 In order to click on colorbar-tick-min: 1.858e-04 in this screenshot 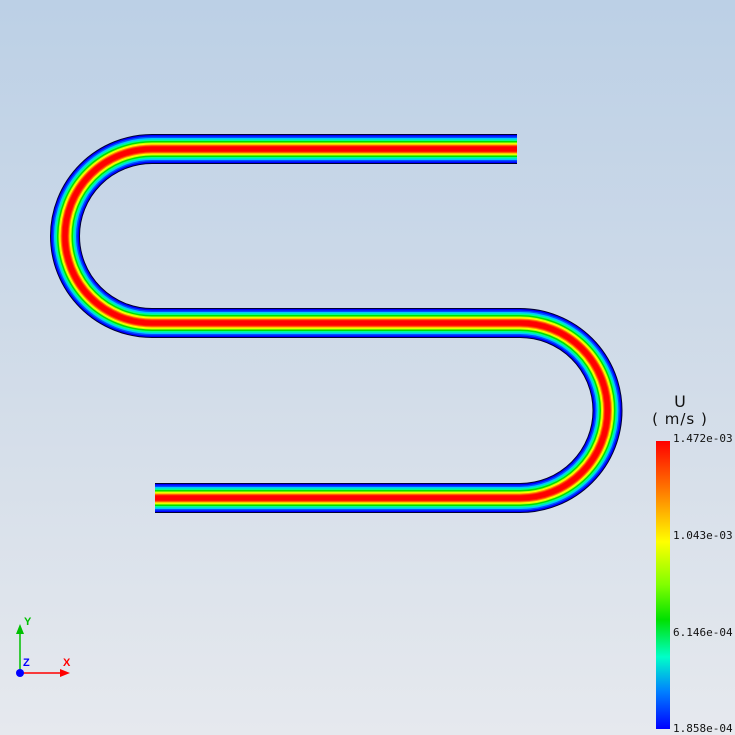, I will do `click(703, 728)`.